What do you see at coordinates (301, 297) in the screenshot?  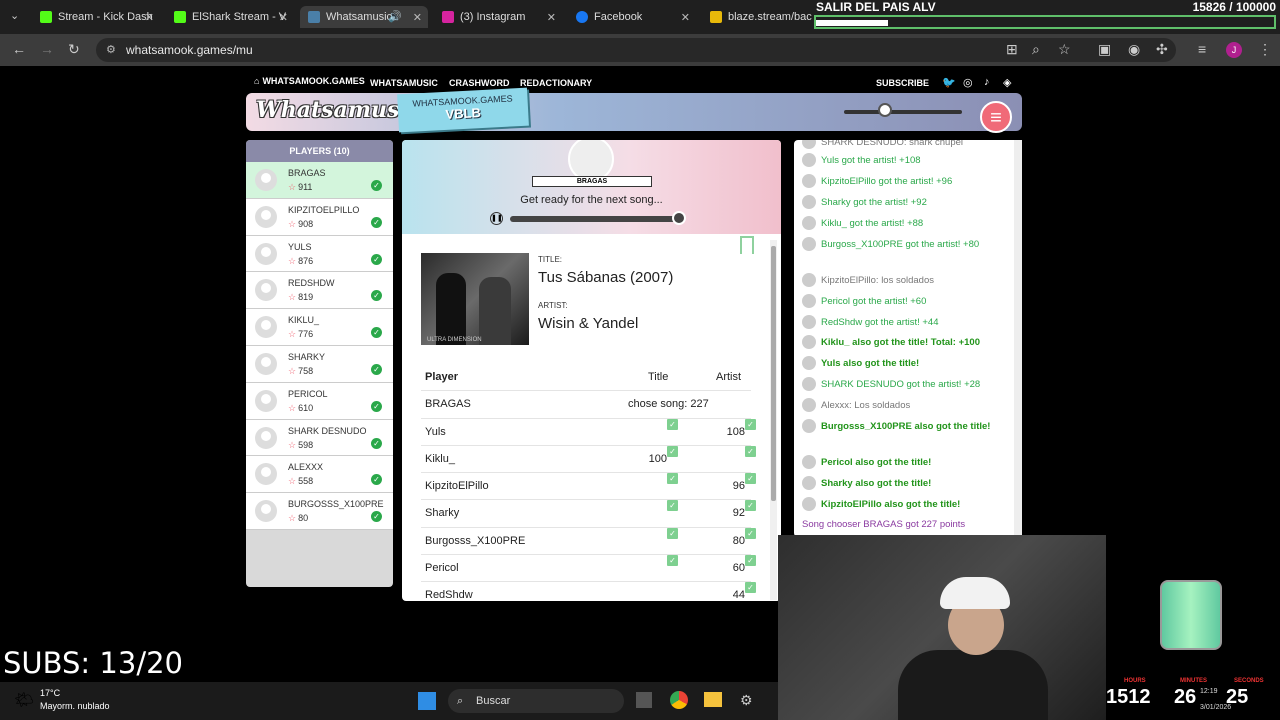 I see `player-points: ☆ 819` at bounding box center [301, 297].